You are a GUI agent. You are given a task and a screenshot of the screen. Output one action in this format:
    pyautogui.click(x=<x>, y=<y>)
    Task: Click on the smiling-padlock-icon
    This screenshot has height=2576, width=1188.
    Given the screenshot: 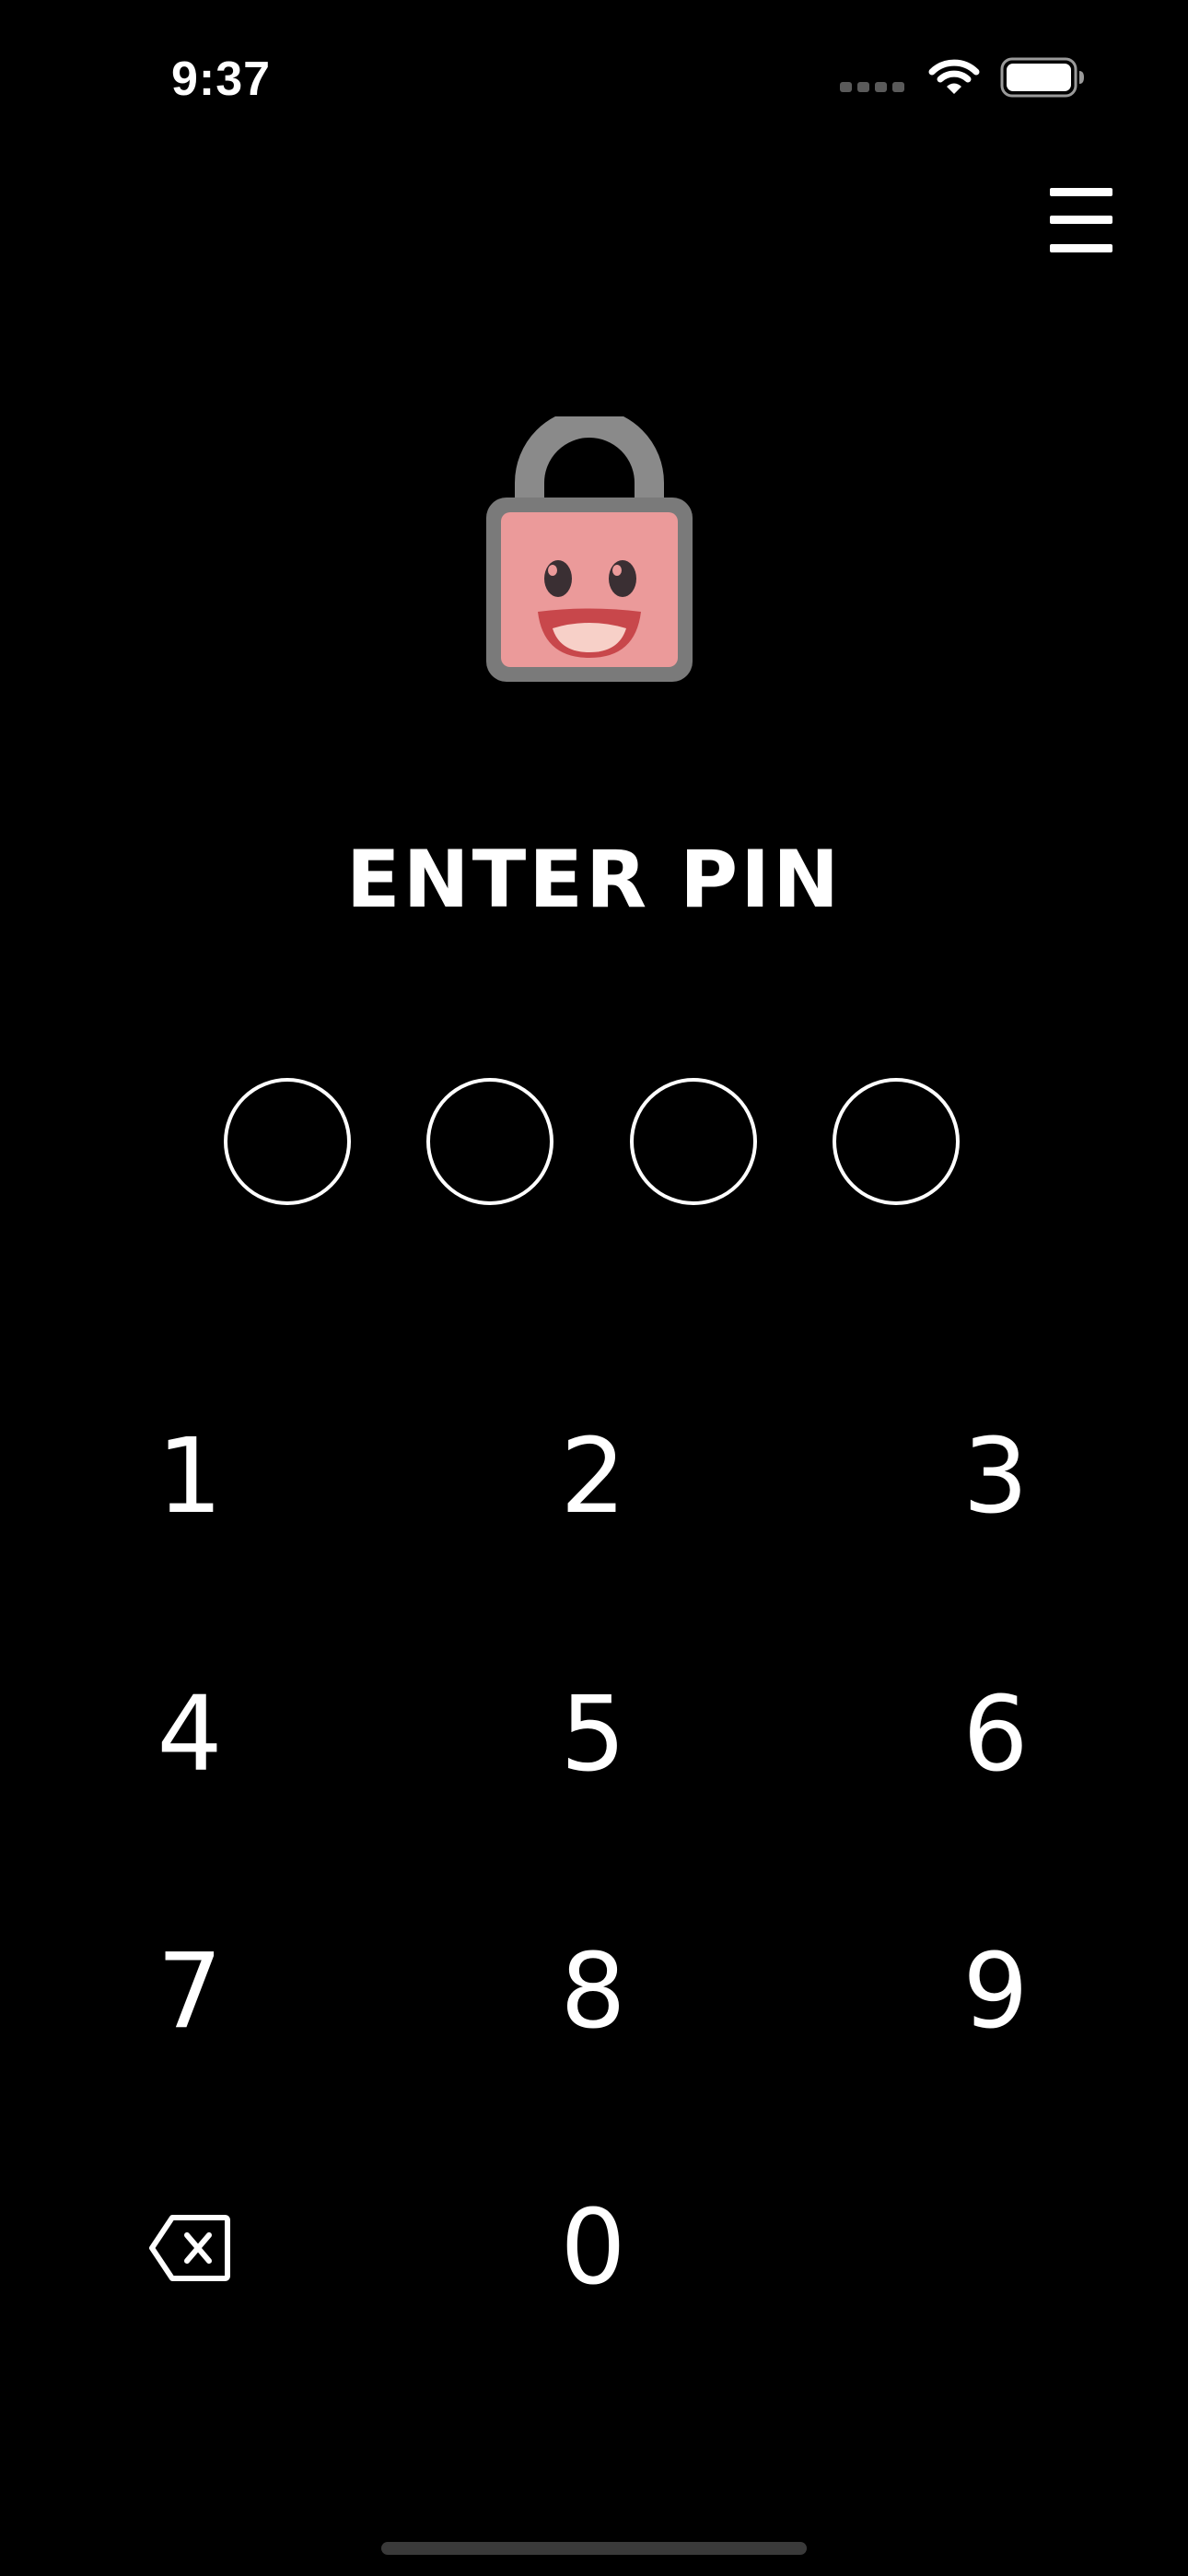 What is the action you would take?
    pyautogui.click(x=589, y=549)
    